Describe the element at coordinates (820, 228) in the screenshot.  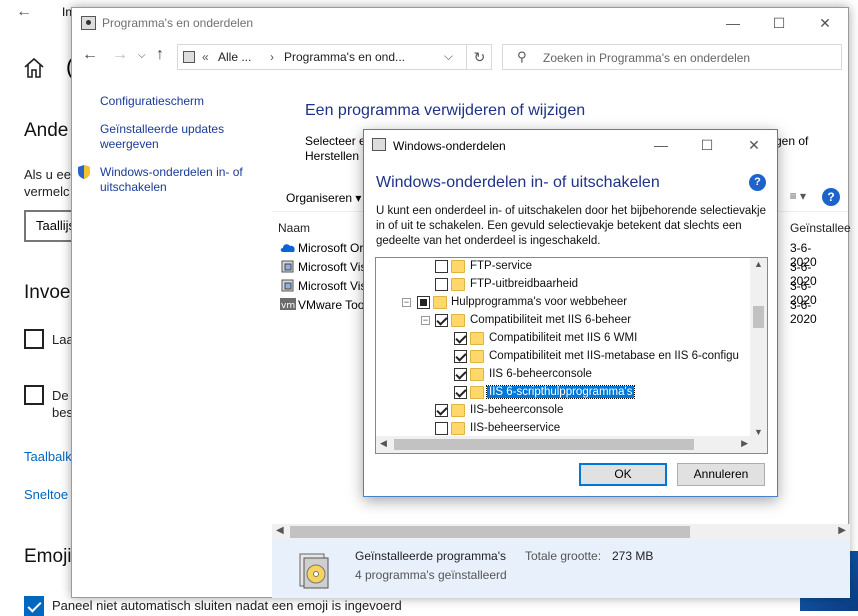
I see `column-header-installed: Geïnstallee` at that location.